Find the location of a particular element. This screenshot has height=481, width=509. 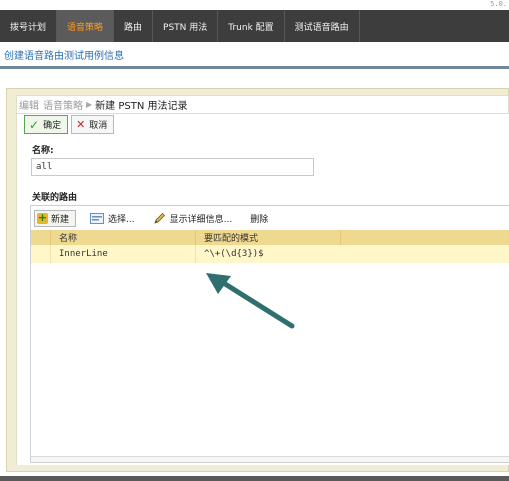

check-icon: ✓ is located at coordinates (34, 124).